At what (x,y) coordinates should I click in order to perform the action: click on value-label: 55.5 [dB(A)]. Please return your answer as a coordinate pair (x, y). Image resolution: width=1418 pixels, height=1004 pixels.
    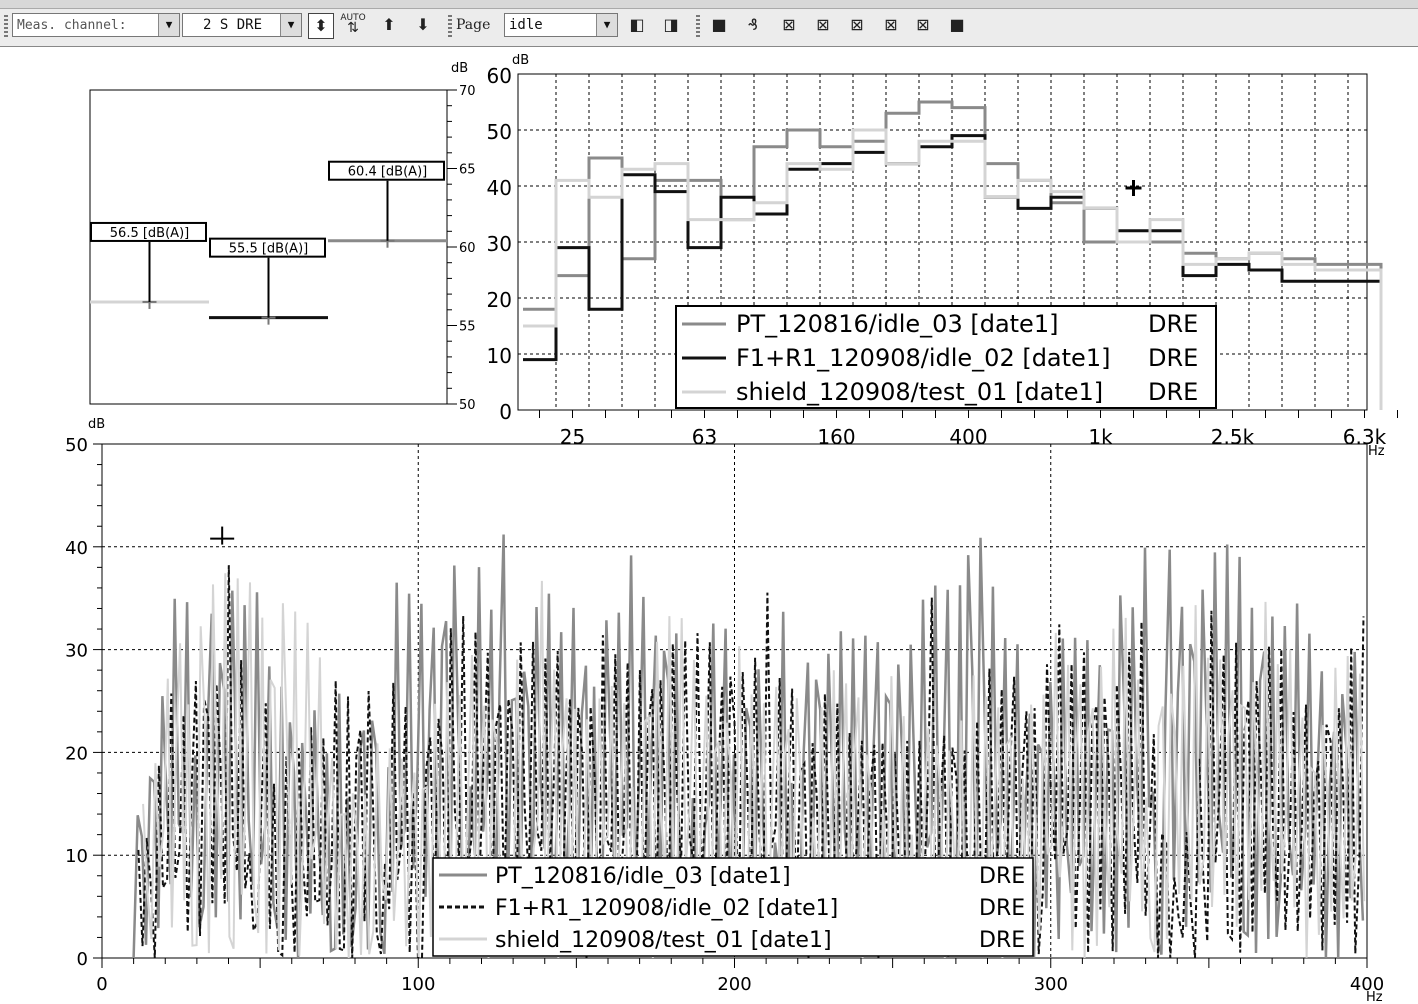
    Looking at the image, I should click on (268, 249).